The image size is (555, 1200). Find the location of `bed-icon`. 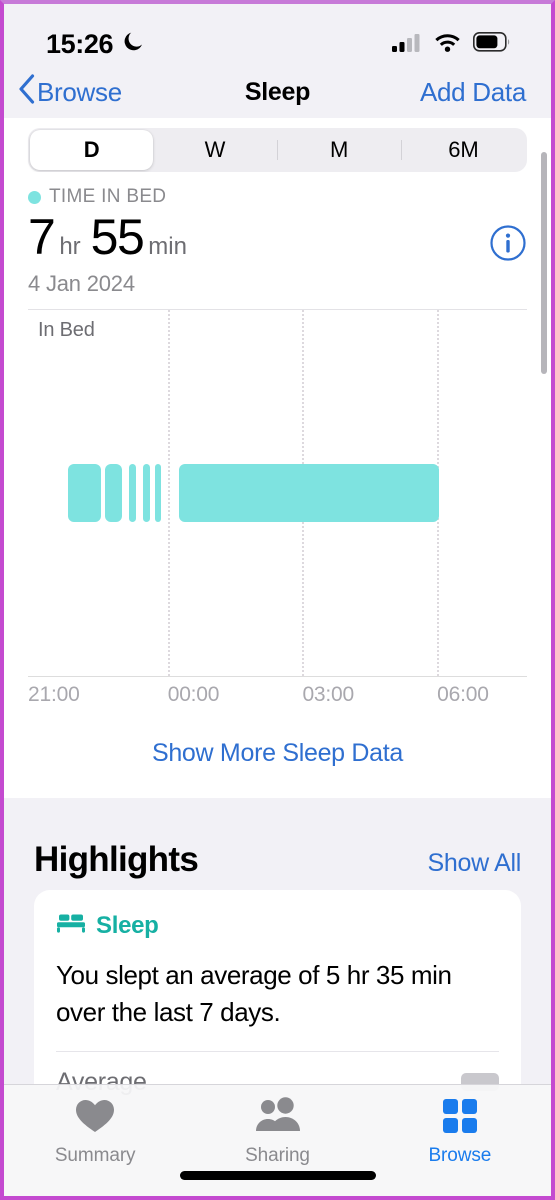

bed-icon is located at coordinates (71, 925).